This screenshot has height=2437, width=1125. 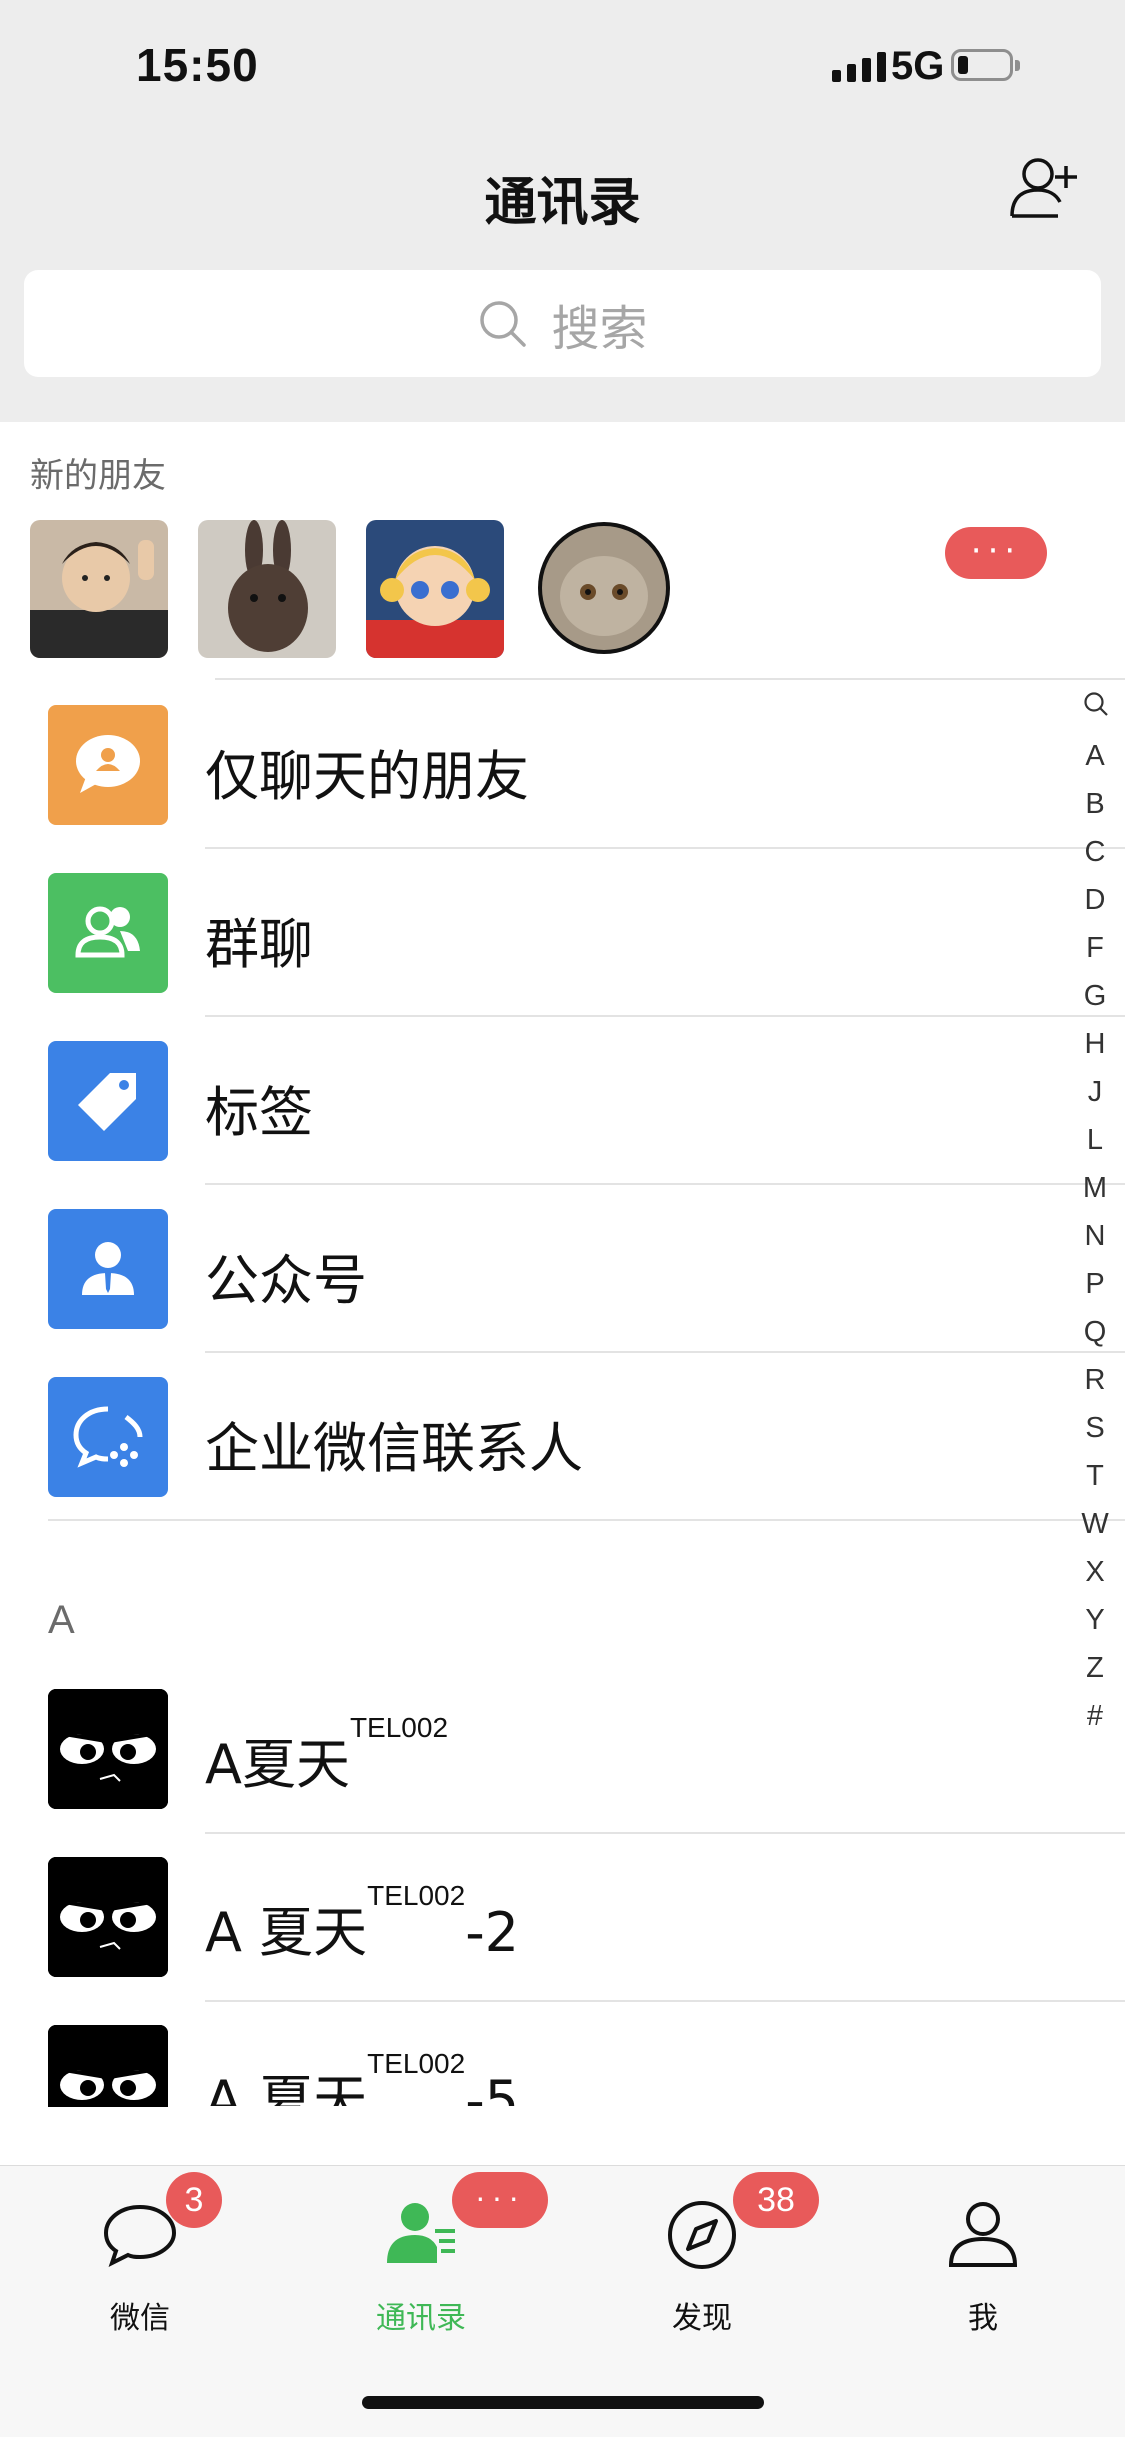 What do you see at coordinates (1096, 704) in the screenshot?
I see `index-search-icon` at bounding box center [1096, 704].